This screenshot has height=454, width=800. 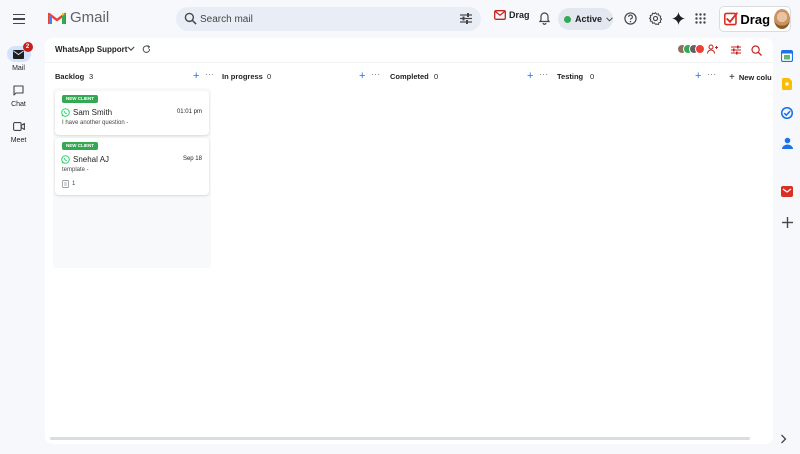 I want to click on card-task-indicator: 1, so click(x=68, y=184).